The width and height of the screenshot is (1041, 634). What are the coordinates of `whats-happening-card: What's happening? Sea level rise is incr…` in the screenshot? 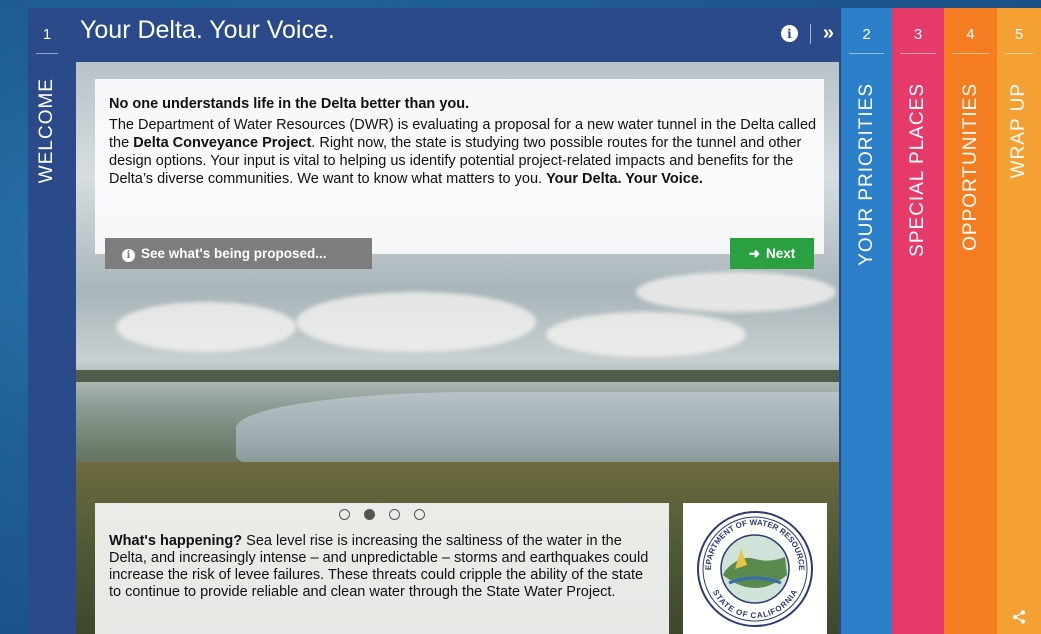 It's located at (382, 568).